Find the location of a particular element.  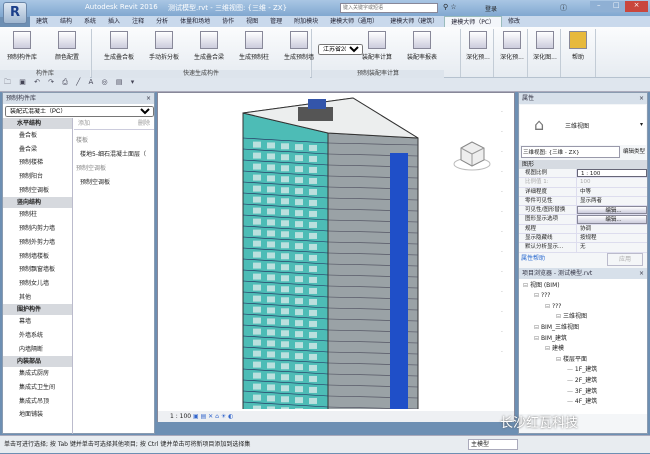

category-item: 地面铺装 is located at coordinates (37, 415).